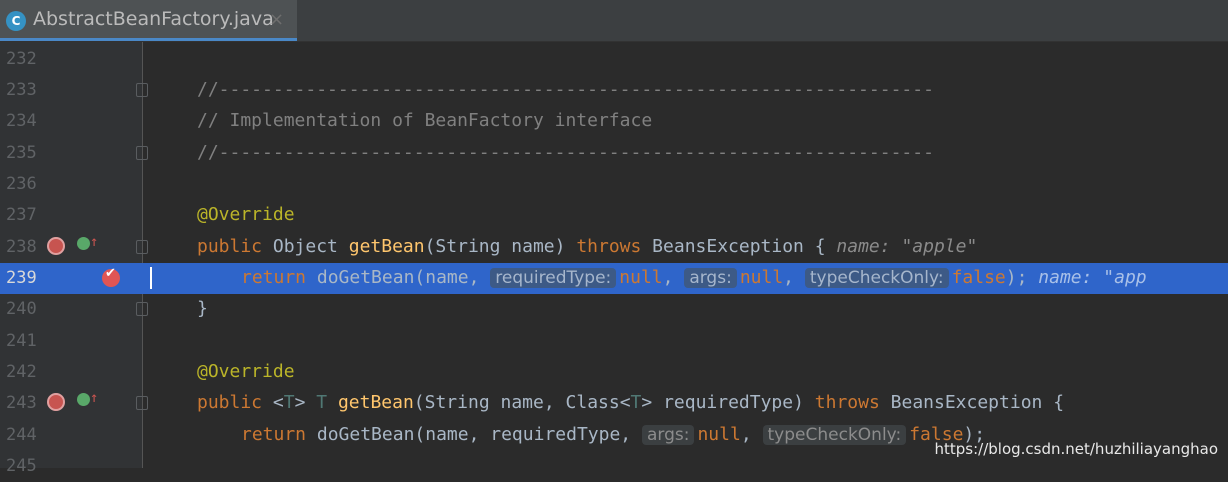 This screenshot has width=1228, height=482. Describe the element at coordinates (614, 341) in the screenshot. I see `code-line: 241` at that location.